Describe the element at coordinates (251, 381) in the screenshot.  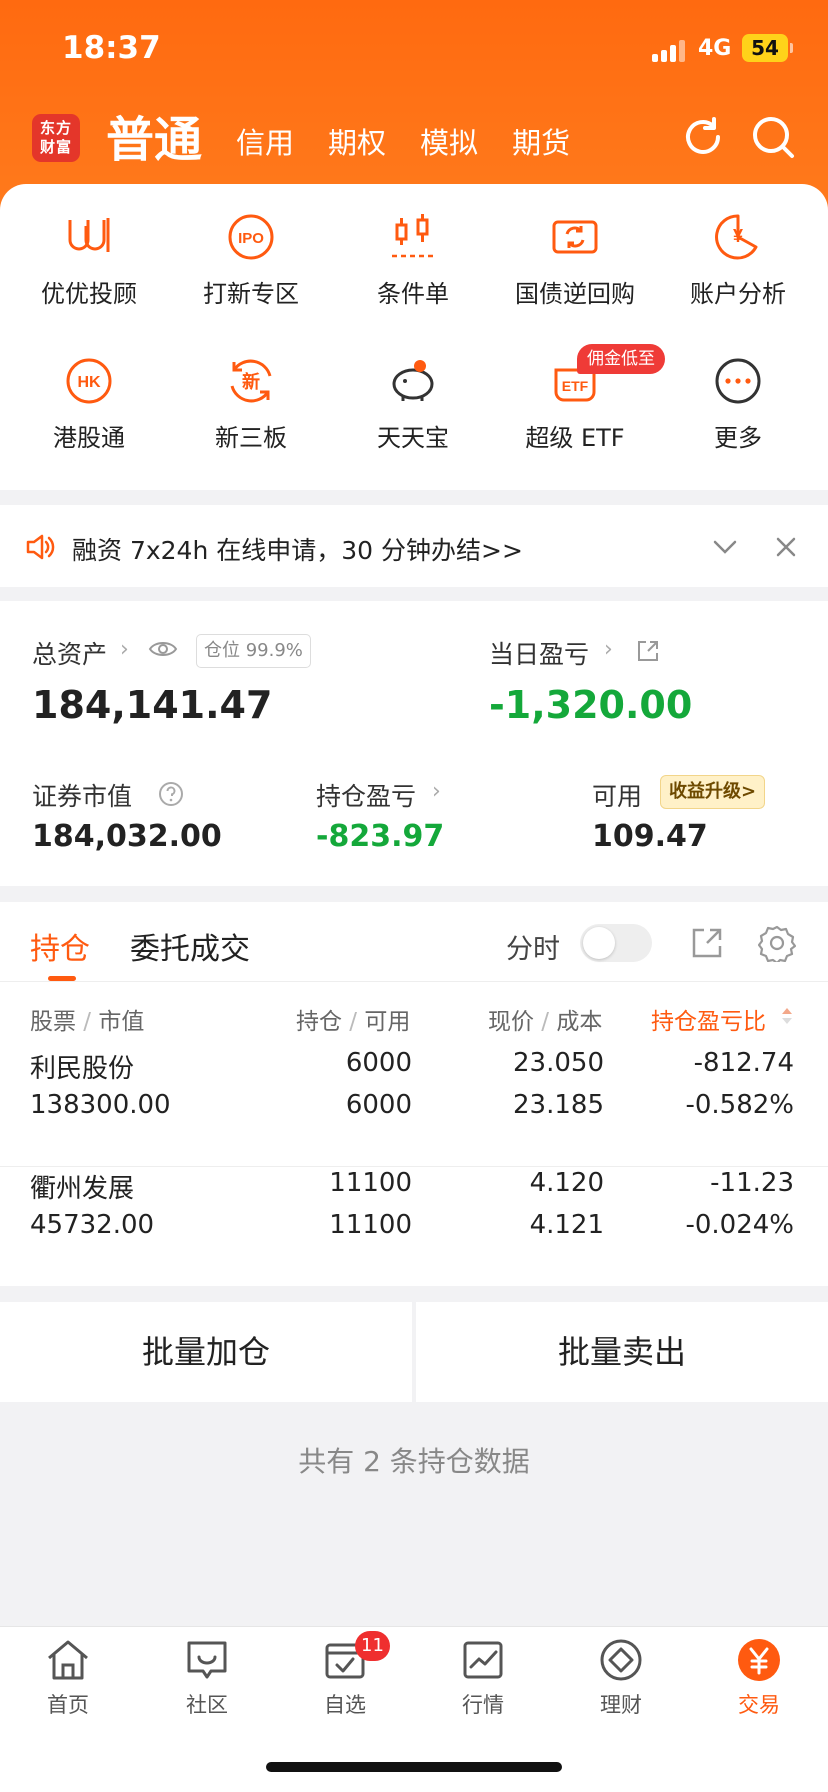
I see `new-icon: 新` at that location.